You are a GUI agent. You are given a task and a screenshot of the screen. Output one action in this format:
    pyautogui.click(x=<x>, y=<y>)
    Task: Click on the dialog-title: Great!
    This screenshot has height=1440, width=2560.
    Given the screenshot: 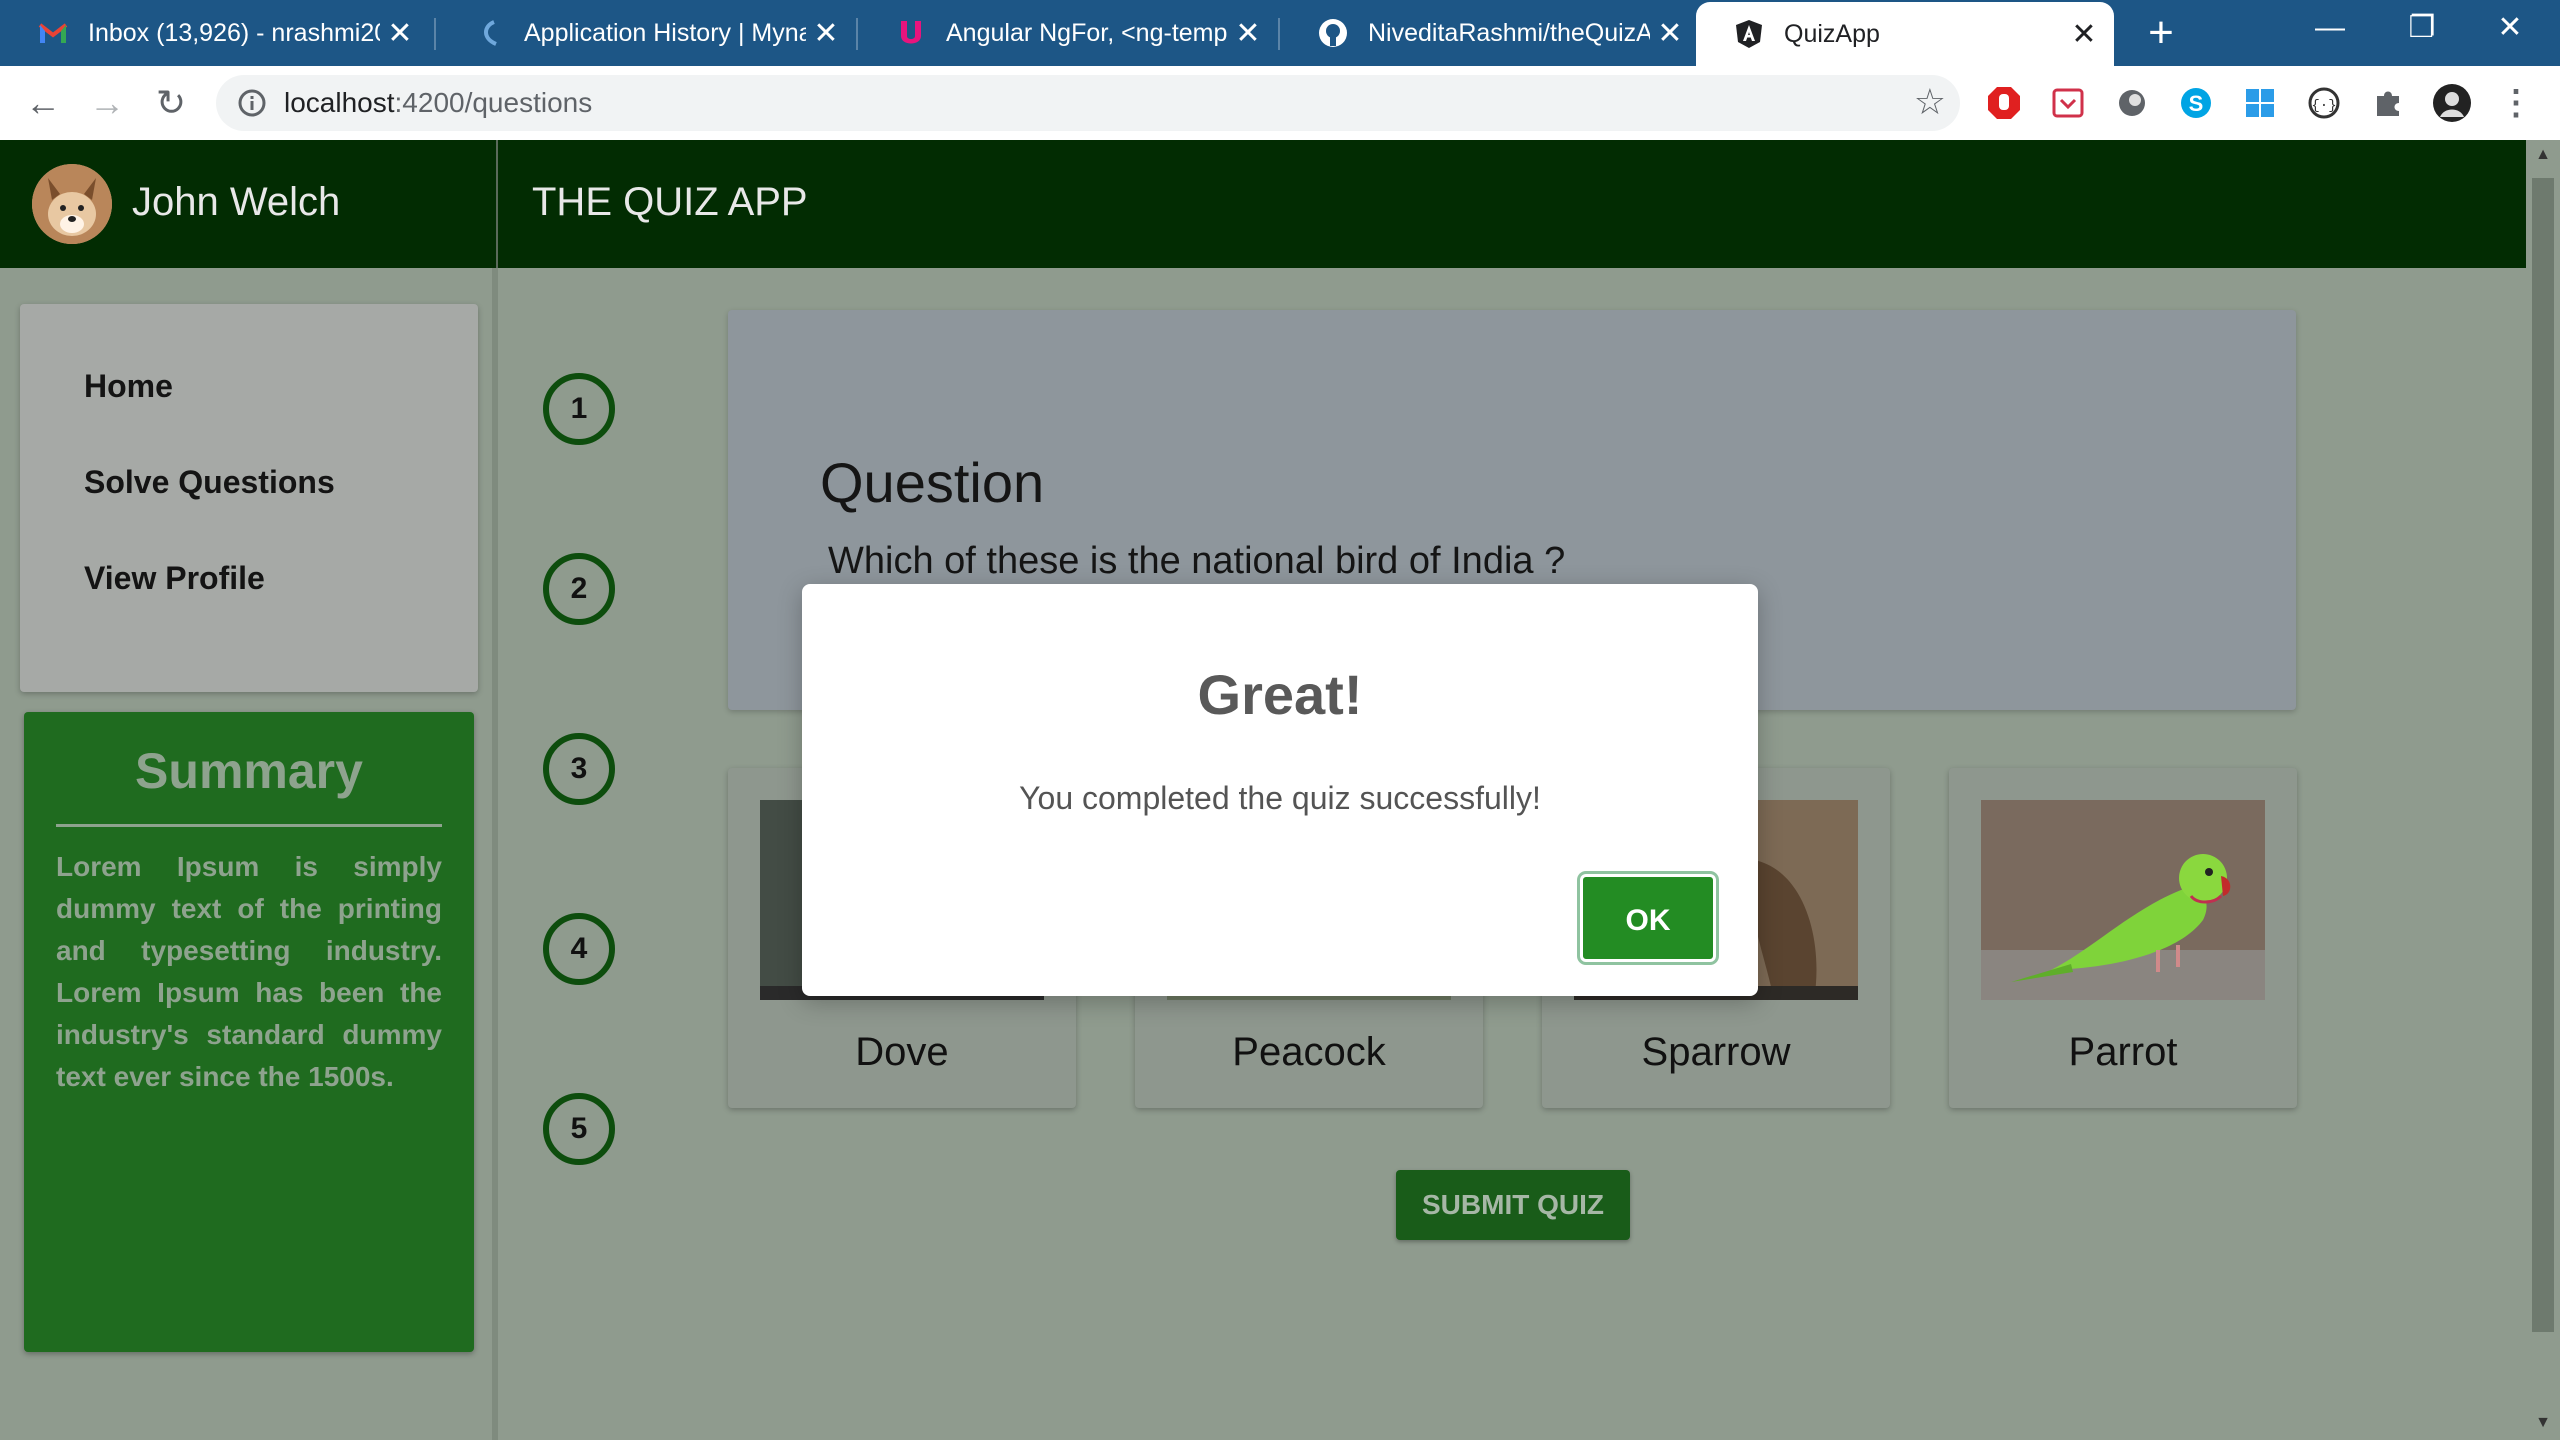 What is the action you would take?
    pyautogui.click(x=1280, y=694)
    